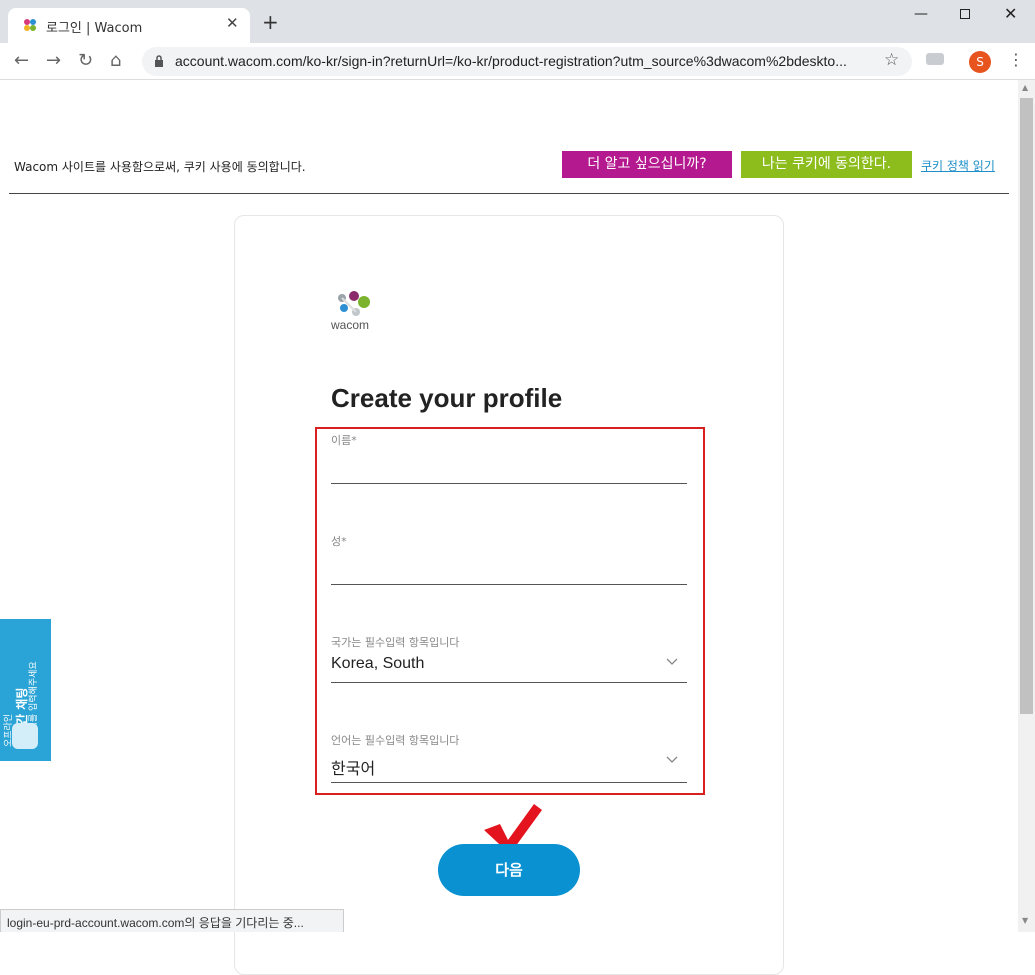 The image size is (1035, 975). What do you see at coordinates (25, 690) in the screenshot?
I see `live-chat-widget: 오프라인 실시간 채팅 메시지를 입력해주세요` at bounding box center [25, 690].